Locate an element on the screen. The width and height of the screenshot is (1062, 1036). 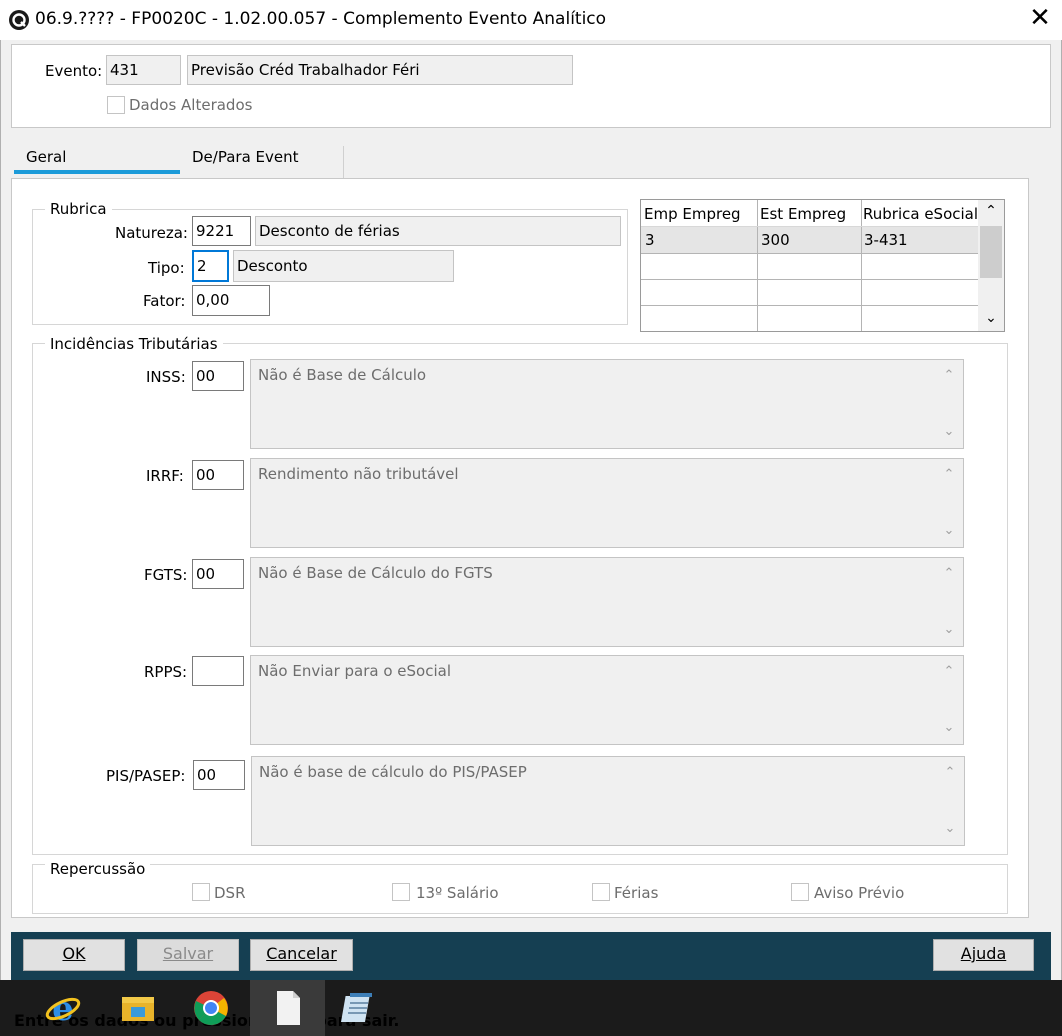
grid-cell: 3-431 is located at coordinates (886, 240).